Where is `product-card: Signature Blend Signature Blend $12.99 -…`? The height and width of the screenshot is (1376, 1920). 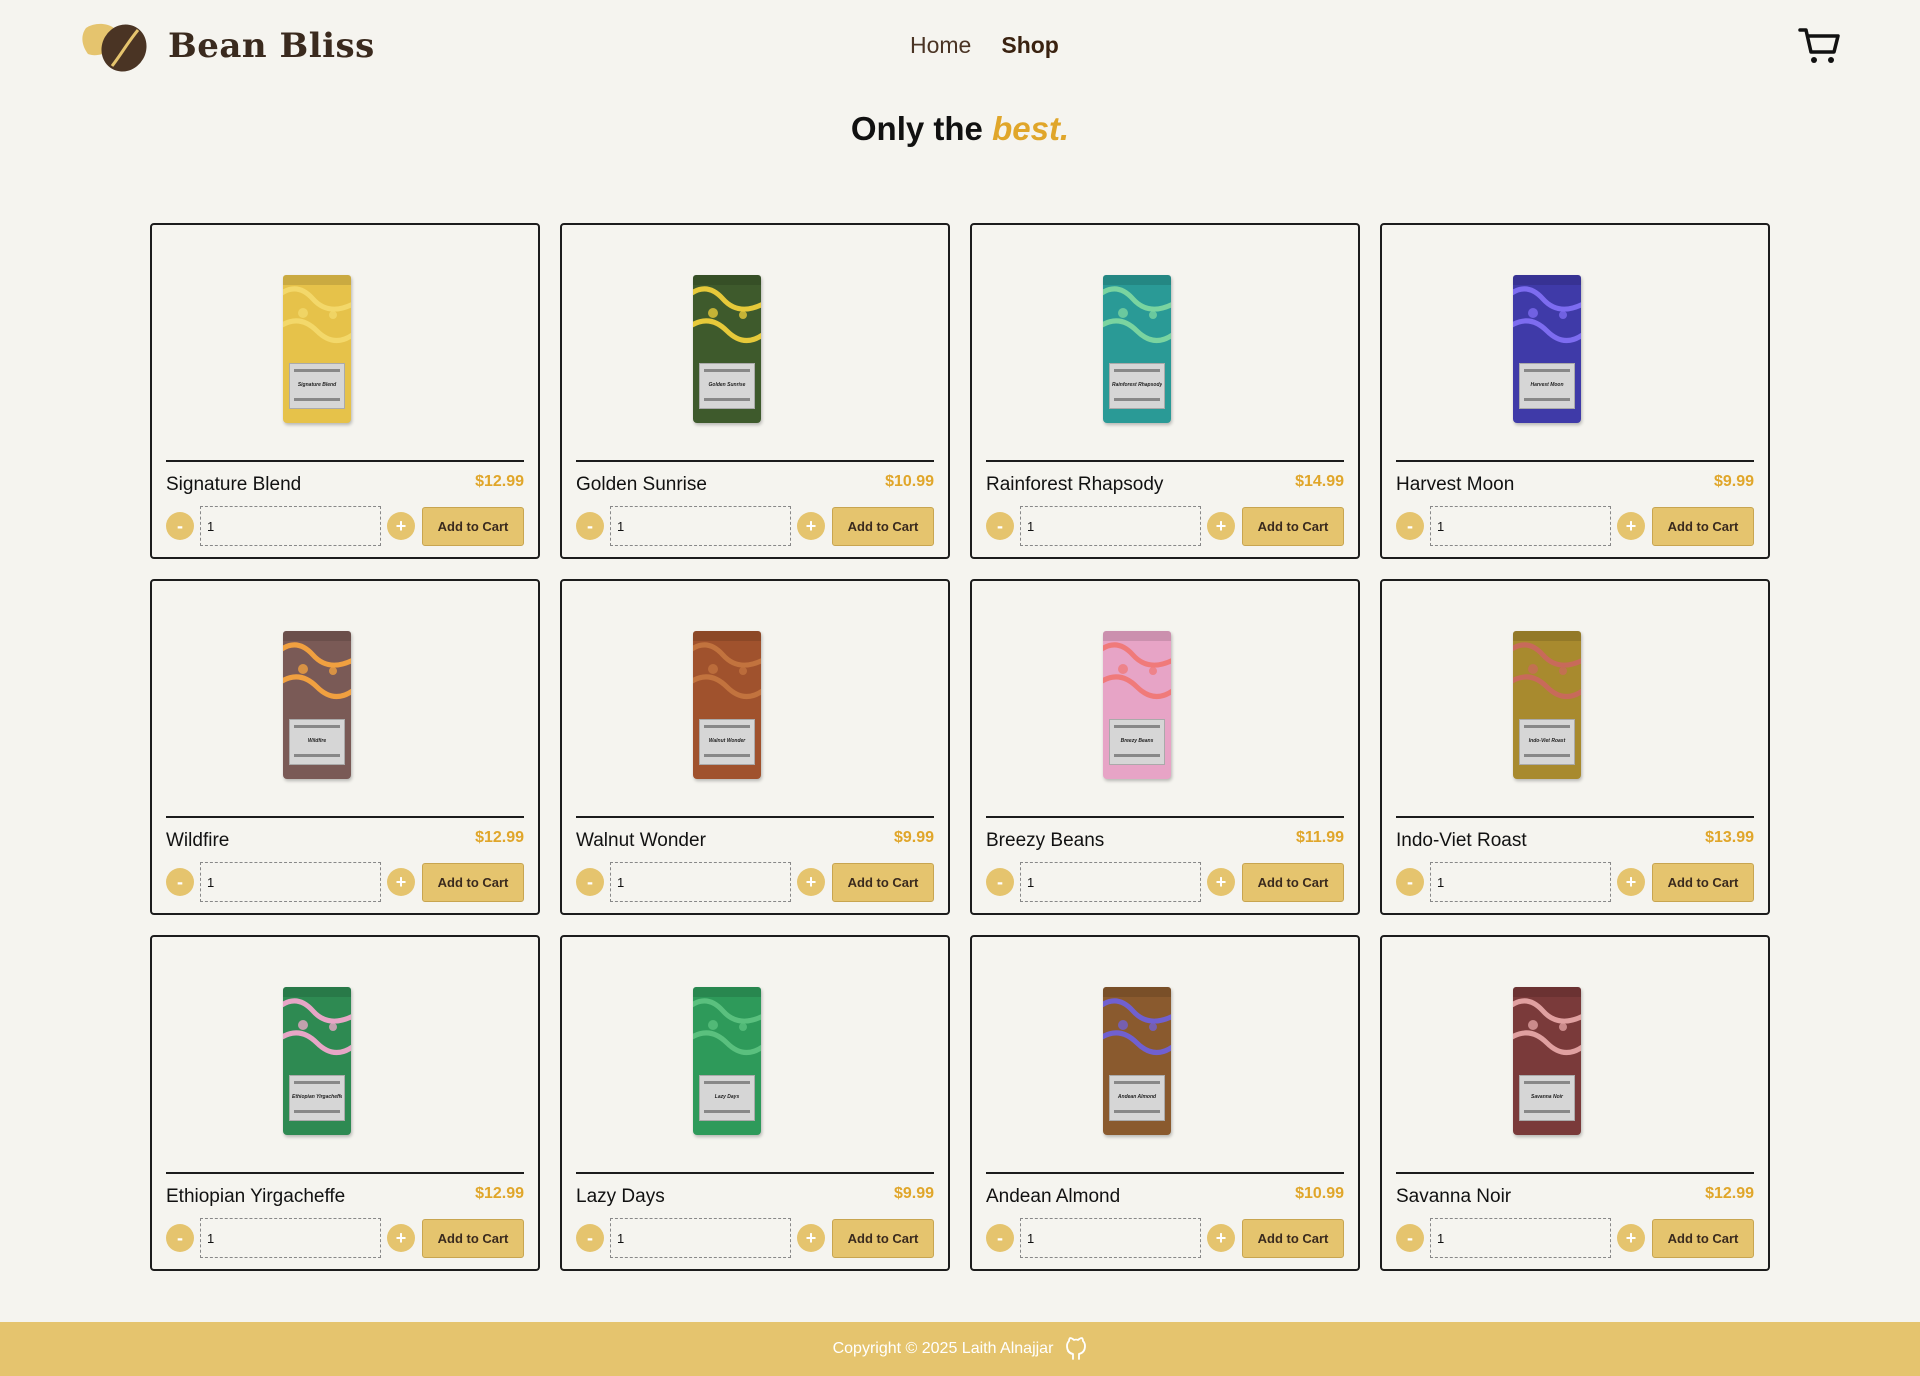
product-card: Signature Blend Signature Blend $12.99 -… is located at coordinates (345, 391).